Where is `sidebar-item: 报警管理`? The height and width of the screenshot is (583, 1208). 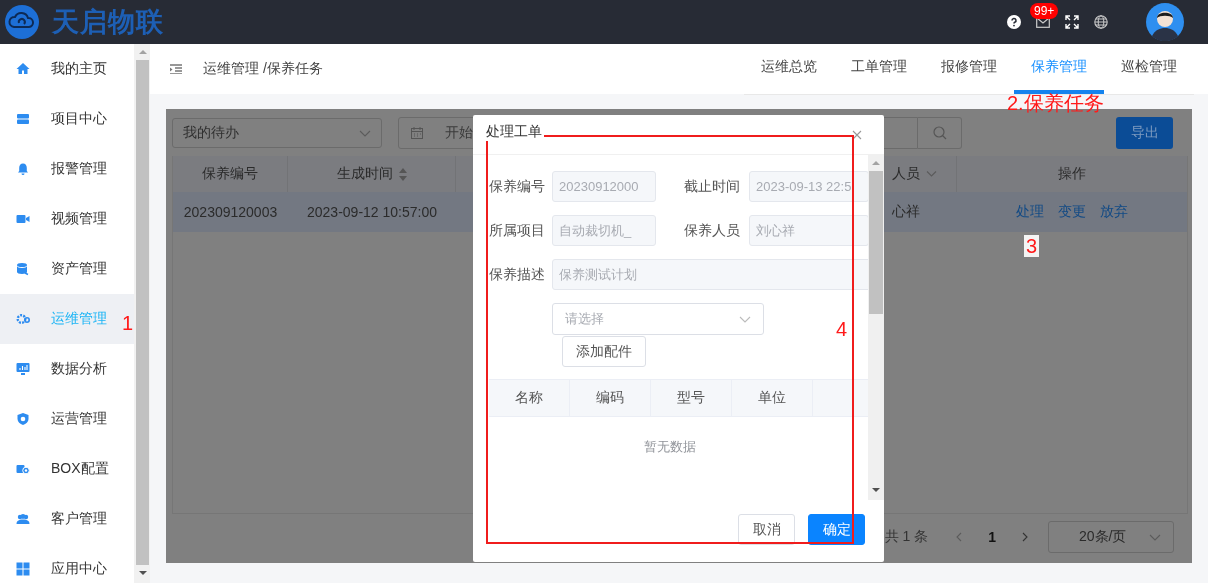
sidebar-item: 报警管理 is located at coordinates (67, 169).